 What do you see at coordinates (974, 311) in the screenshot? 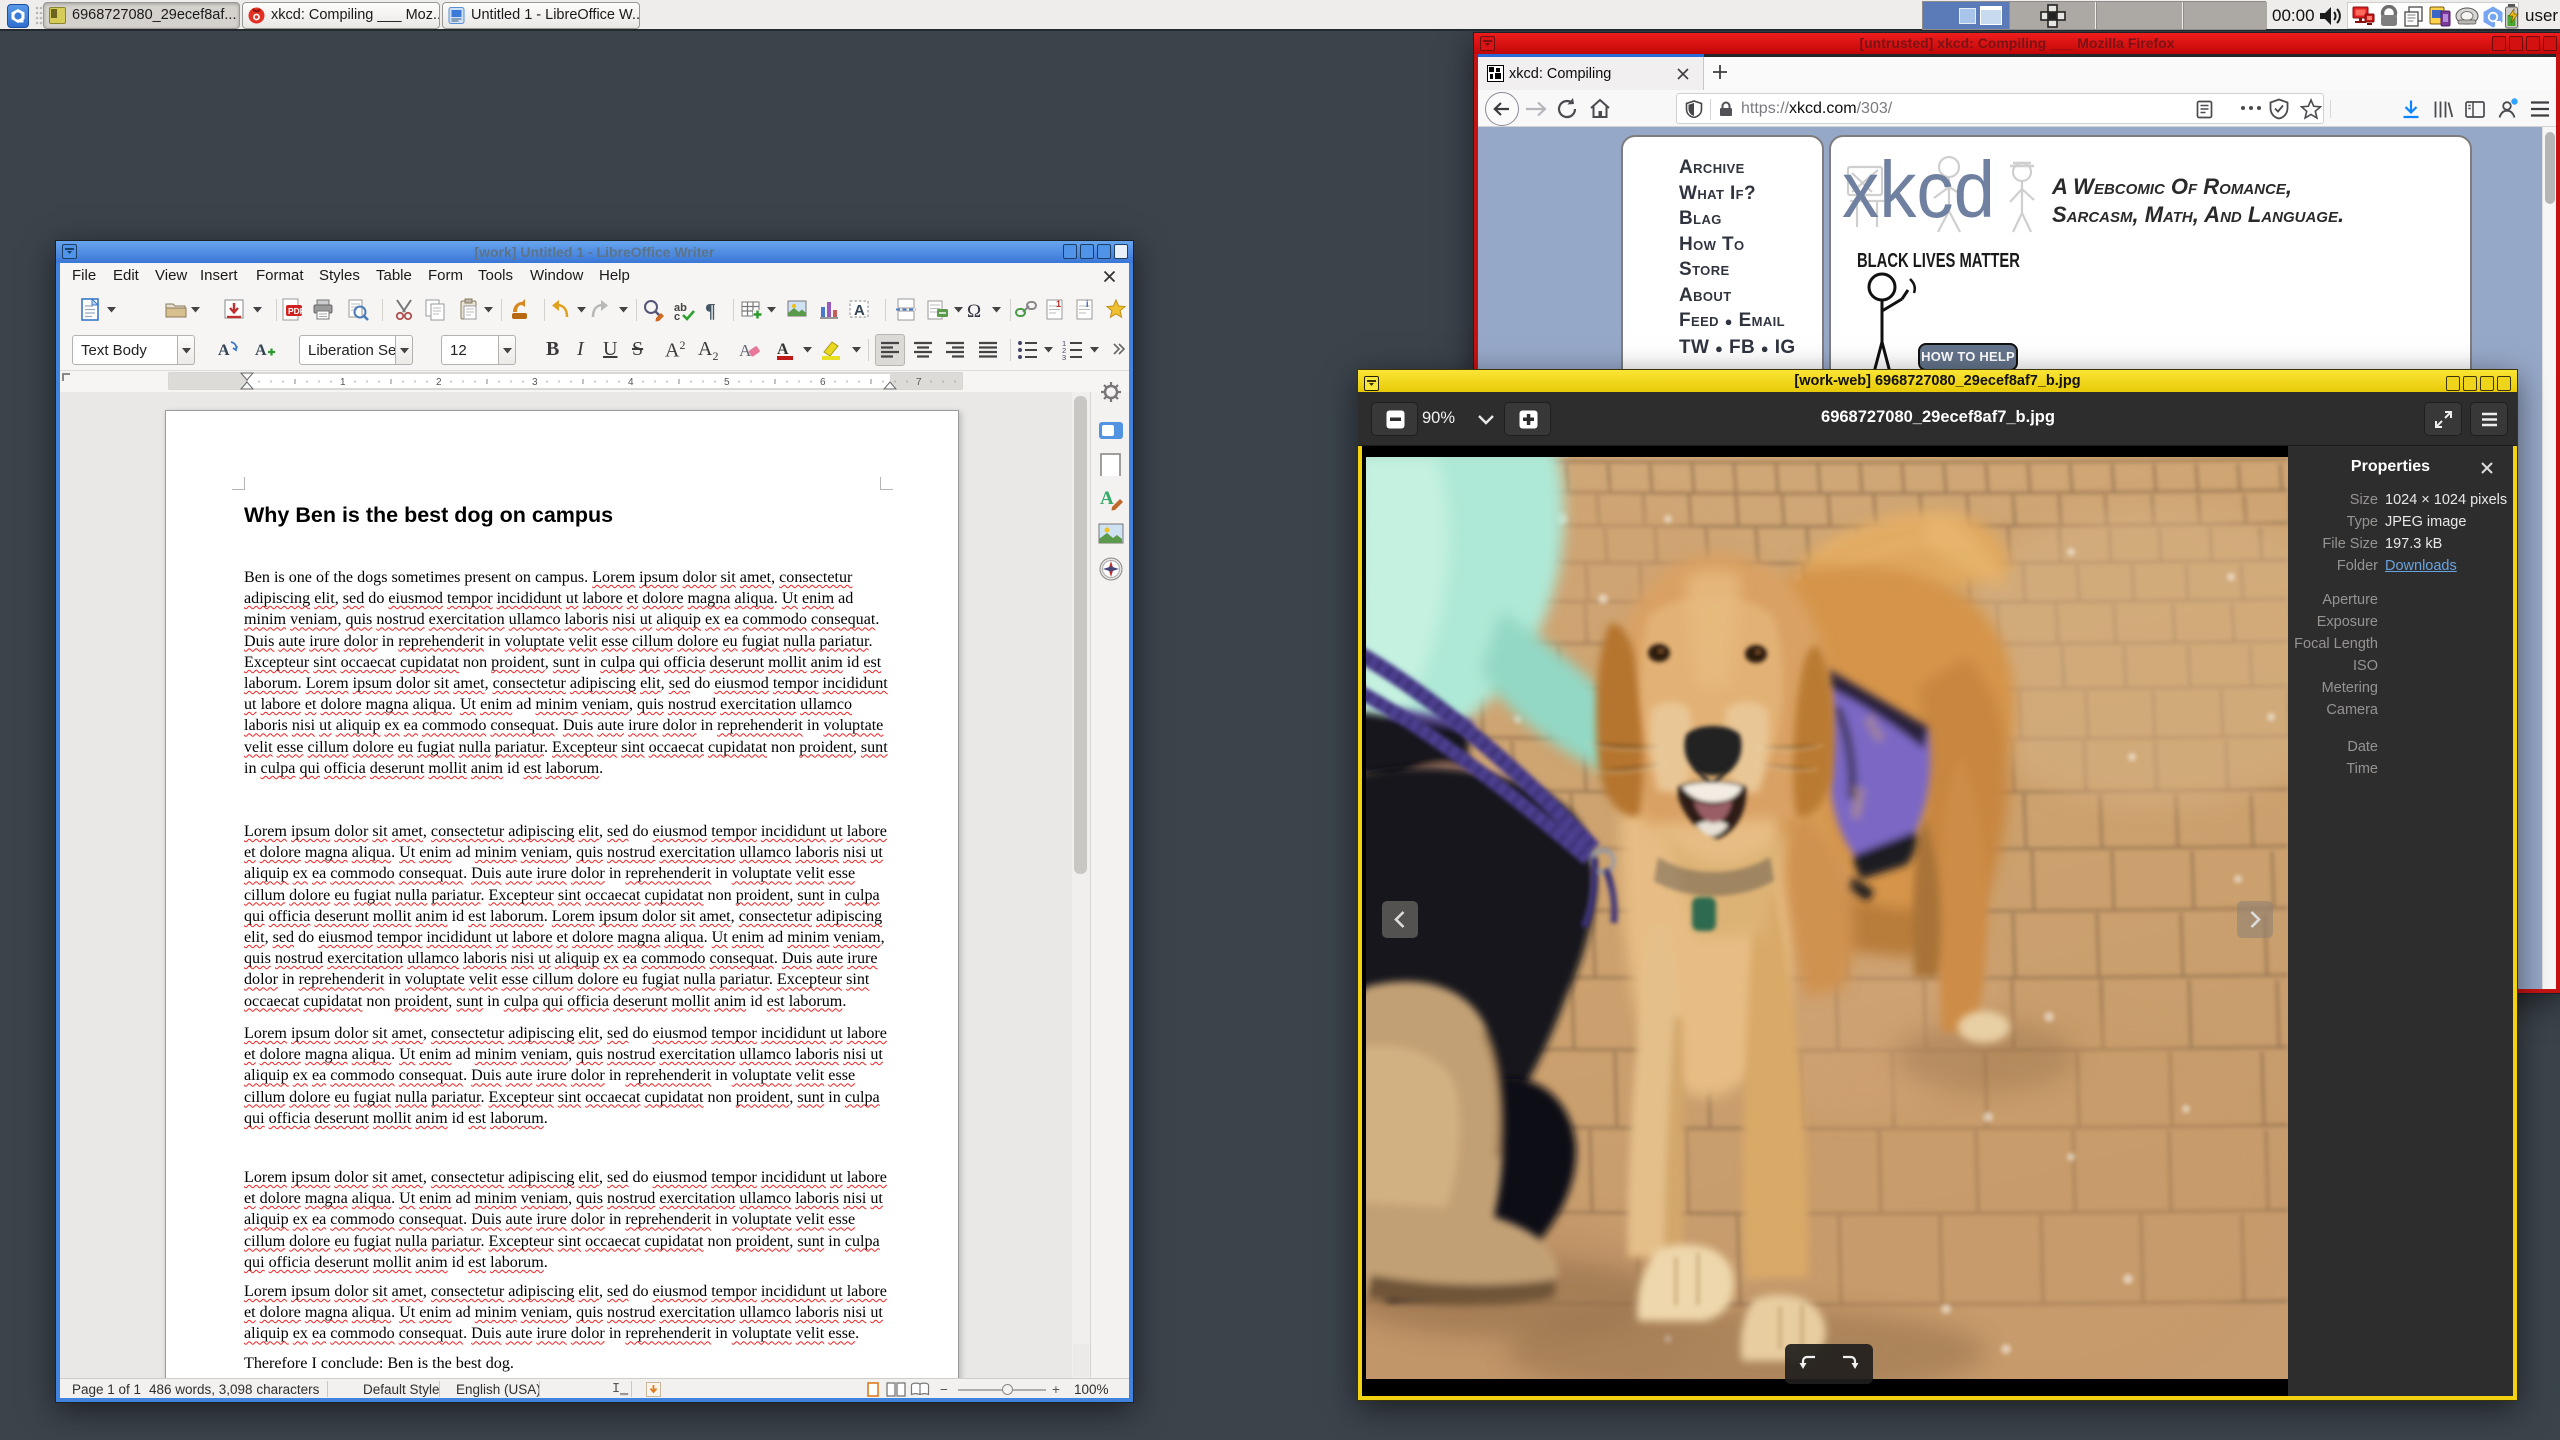
I see `svg-text: Ω` at bounding box center [974, 311].